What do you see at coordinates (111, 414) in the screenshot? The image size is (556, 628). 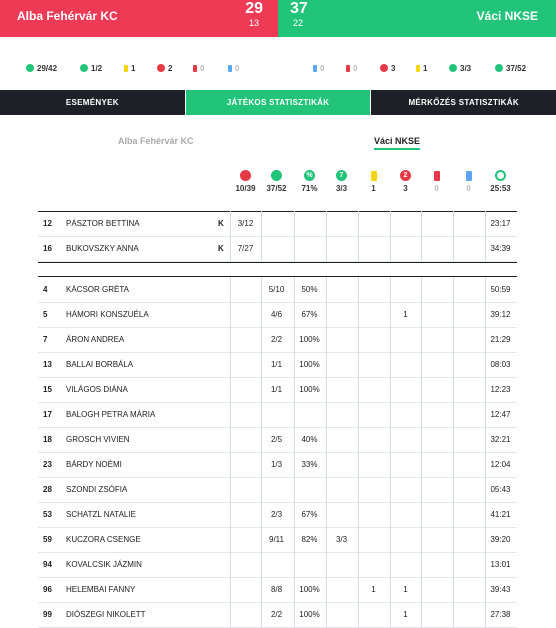 I see `player-name: Balogh Petra Mária` at bounding box center [111, 414].